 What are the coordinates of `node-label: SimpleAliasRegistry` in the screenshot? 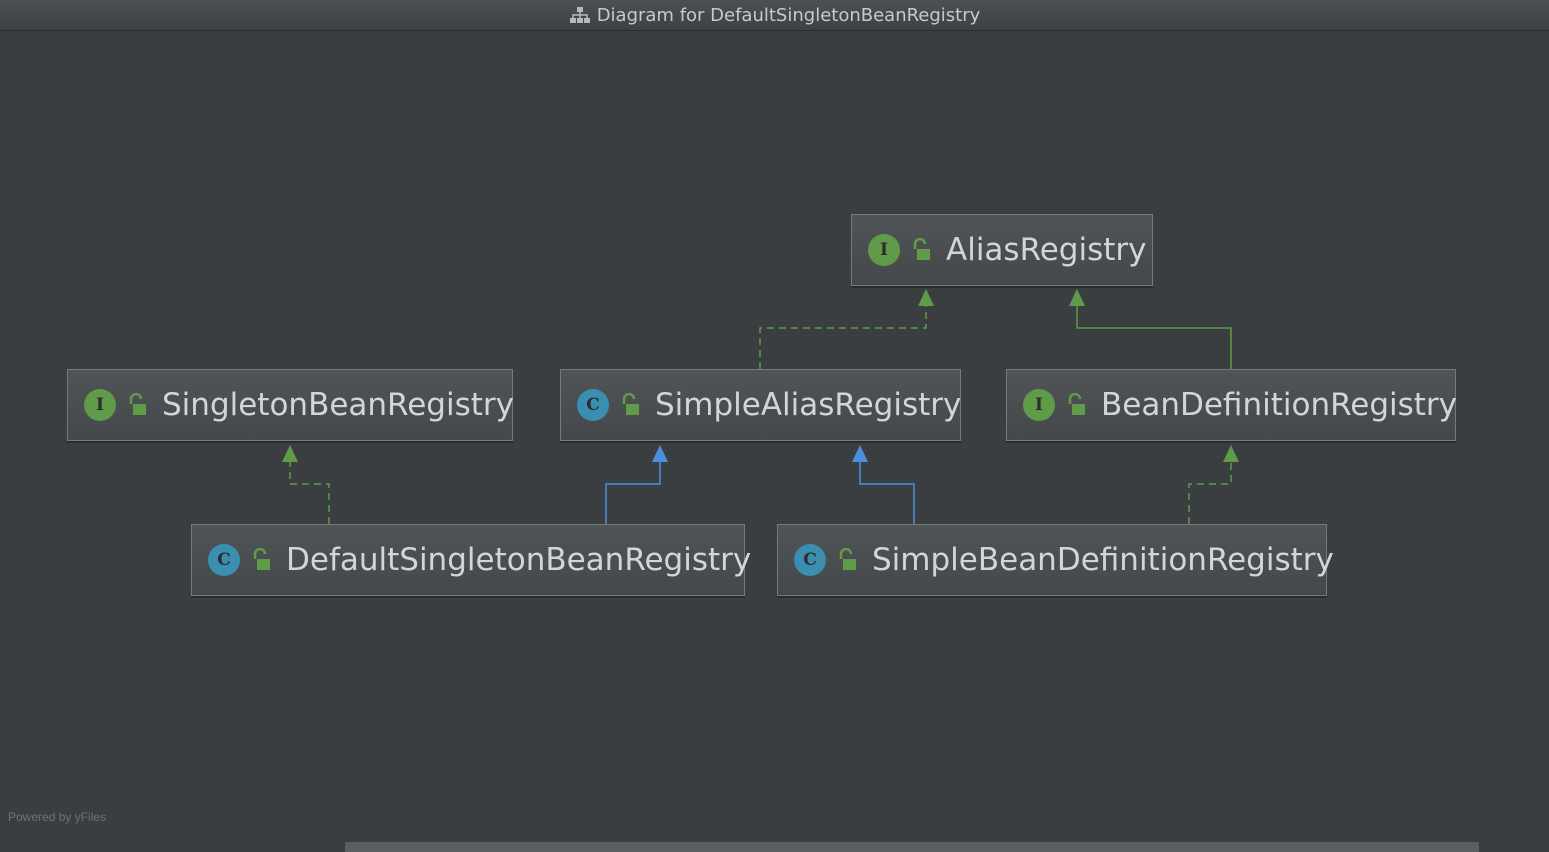 It's located at (808, 405).